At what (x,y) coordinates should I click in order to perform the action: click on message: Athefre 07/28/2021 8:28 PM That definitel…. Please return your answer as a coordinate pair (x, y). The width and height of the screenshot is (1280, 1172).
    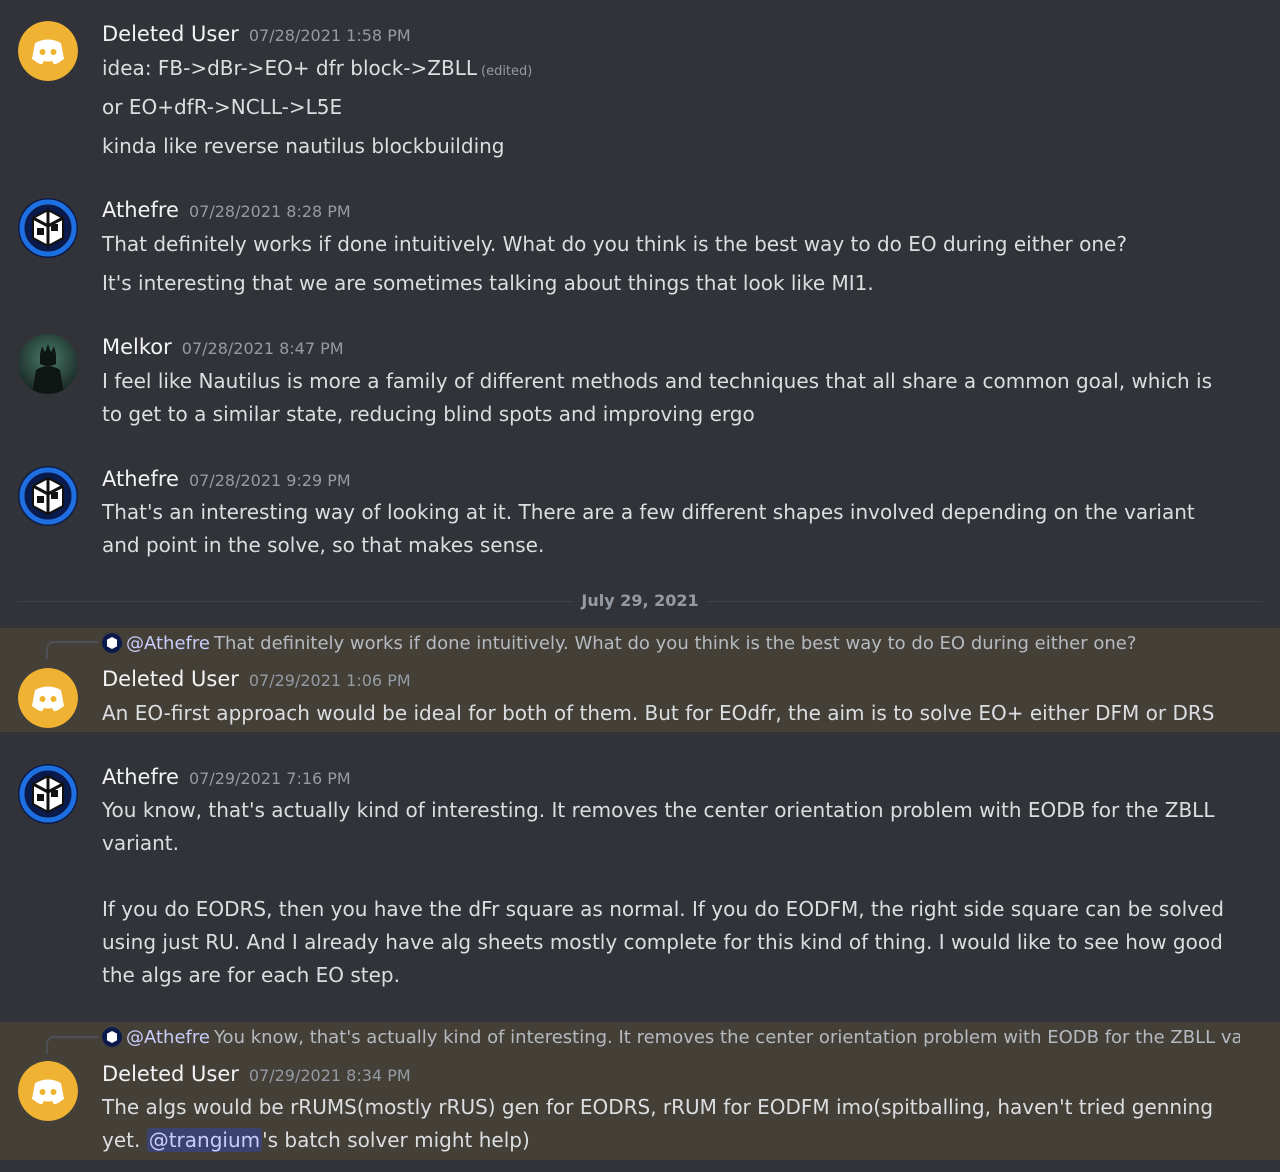
    Looking at the image, I should click on (640, 245).